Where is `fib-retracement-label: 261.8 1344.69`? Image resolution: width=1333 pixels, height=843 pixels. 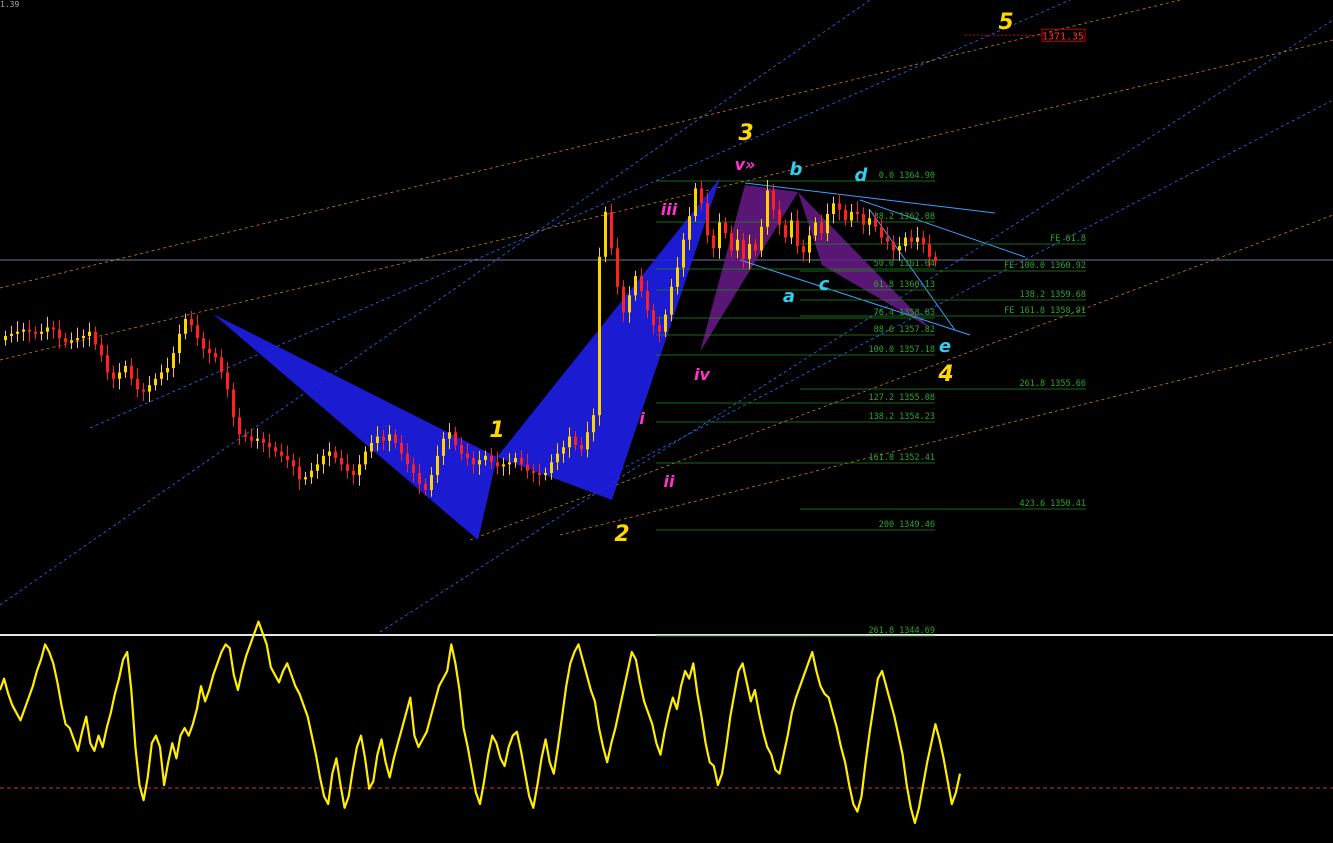
fib-retracement-label: 261.8 1344.69 is located at coordinates (901, 631).